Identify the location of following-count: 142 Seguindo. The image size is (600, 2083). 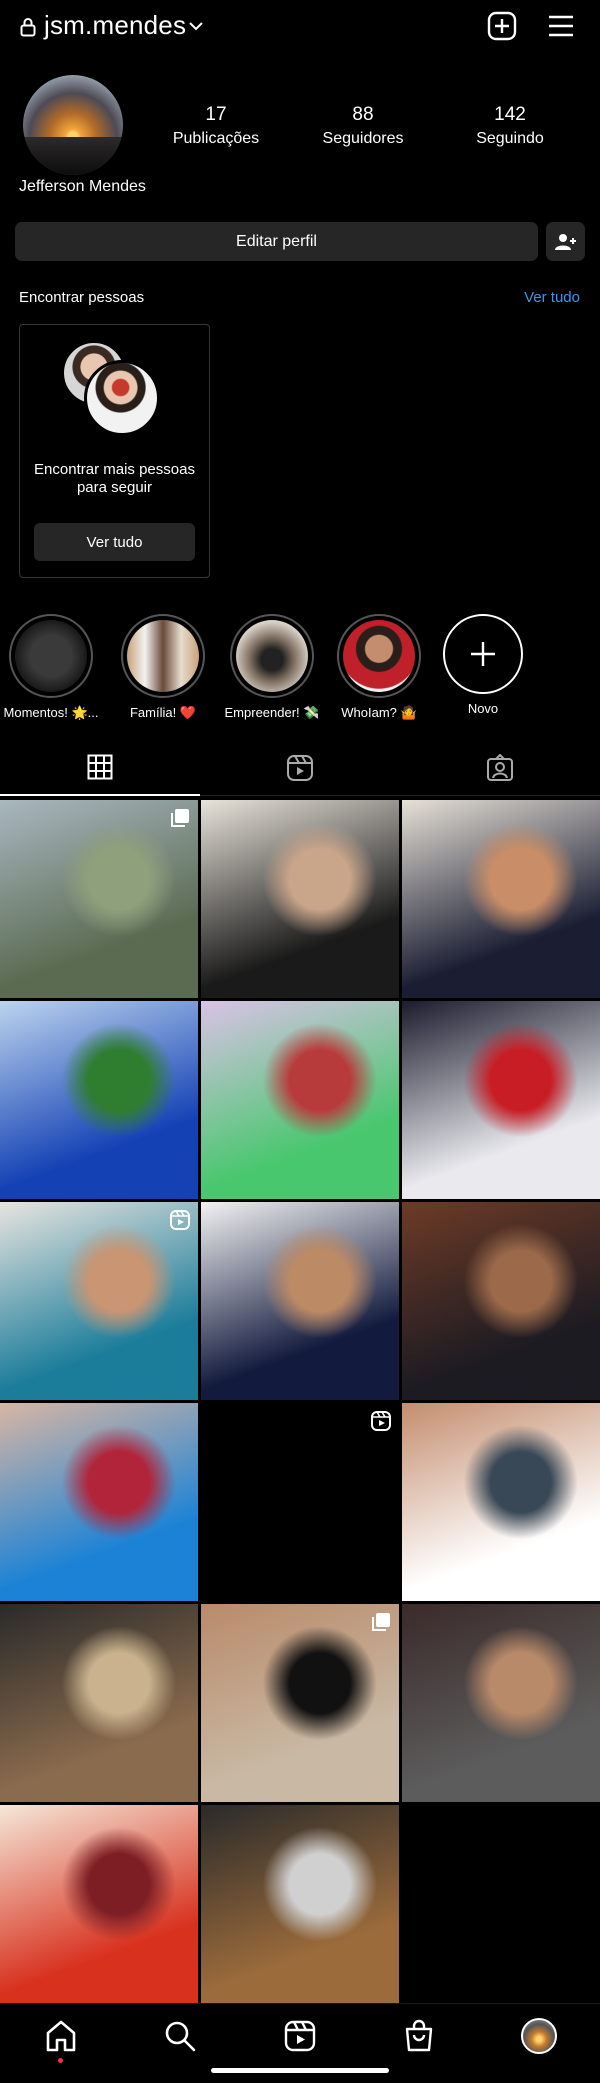
(510, 126).